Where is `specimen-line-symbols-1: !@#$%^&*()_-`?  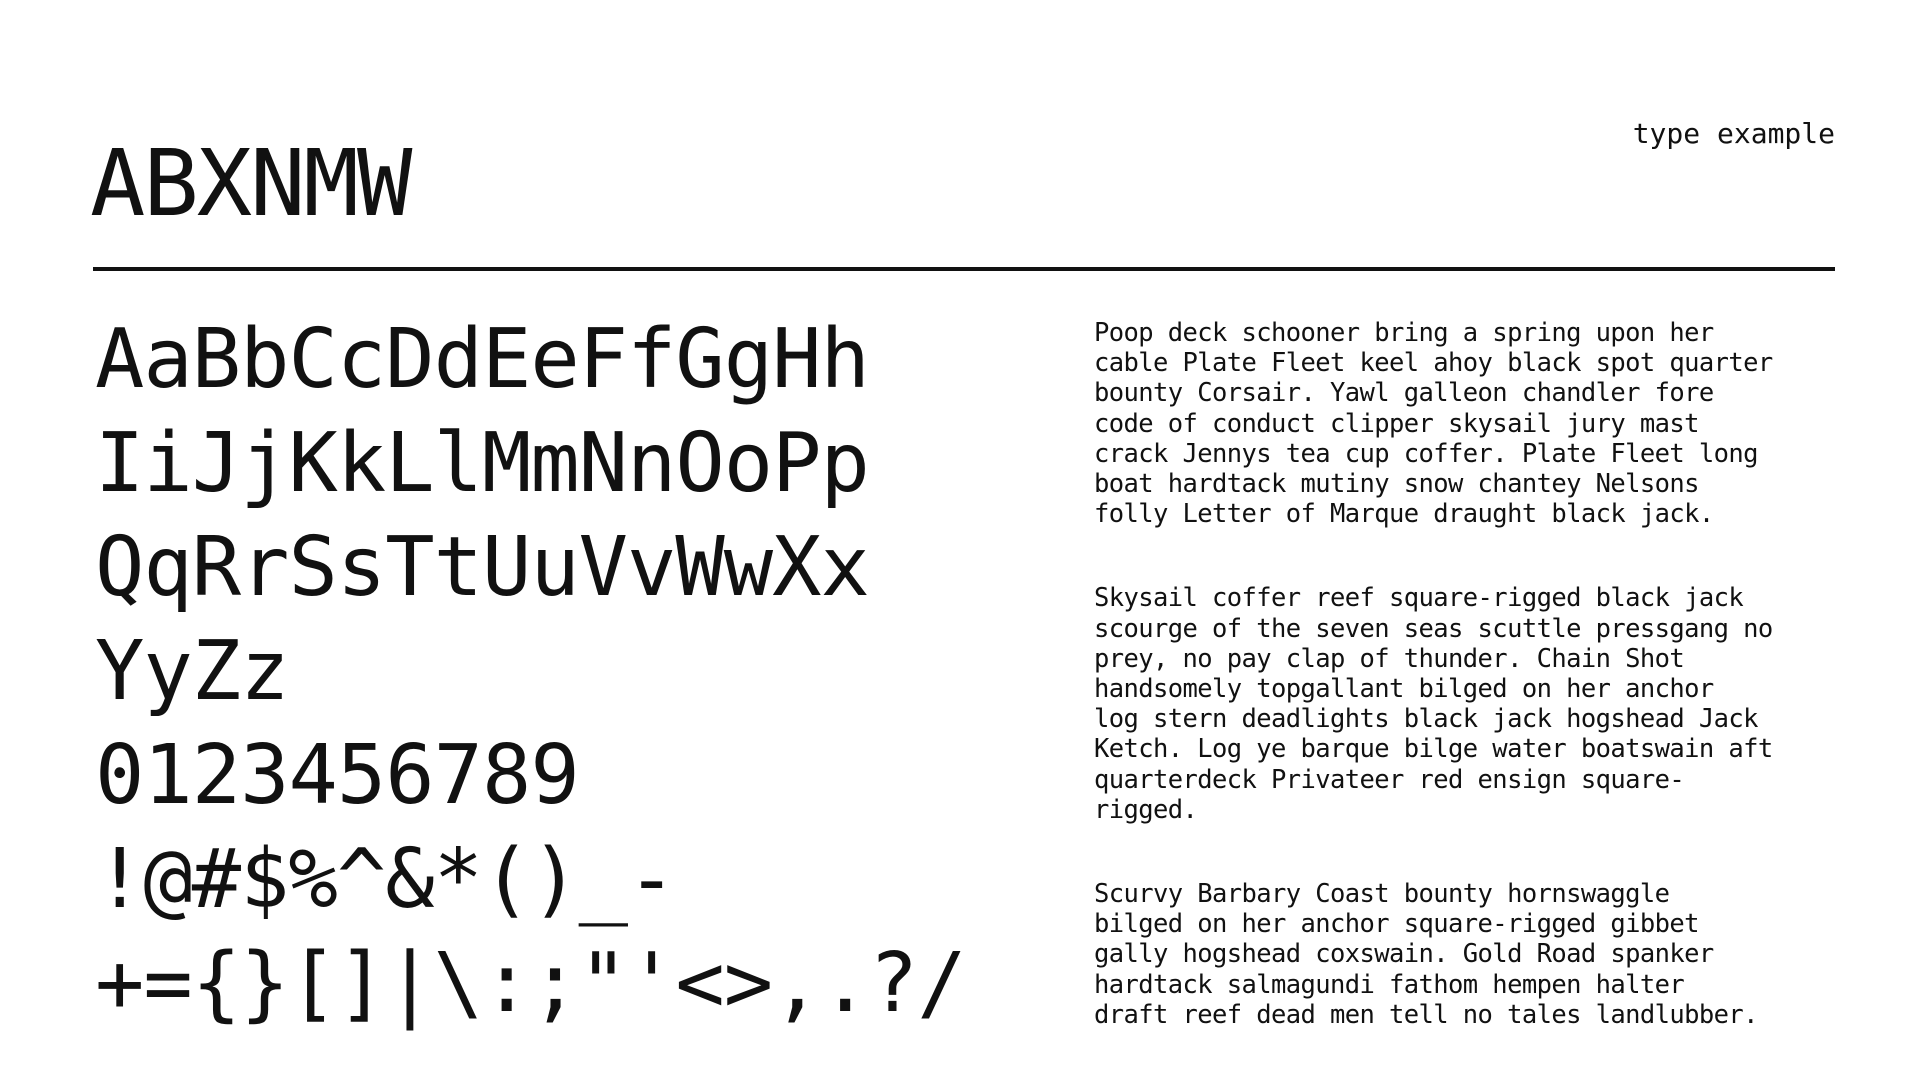
specimen-line-symbols-1: !@#$%^&*()_- is located at coordinates (385, 879).